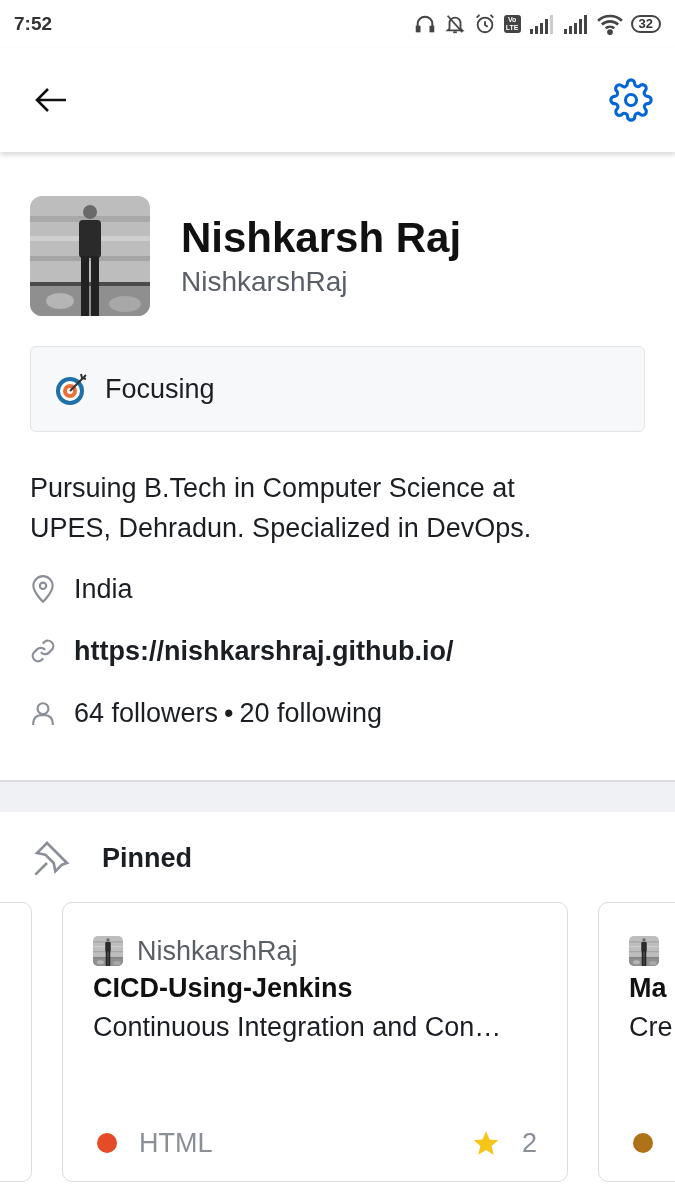 This screenshot has height=1200, width=675. I want to click on star-count: 2, so click(529, 1143).